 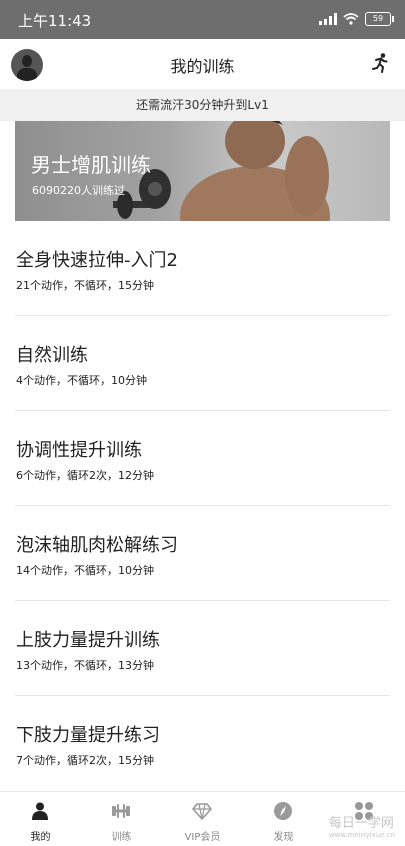 I want to click on workout-meta: 13个动作，不循环，13分钟, so click(x=85, y=665).